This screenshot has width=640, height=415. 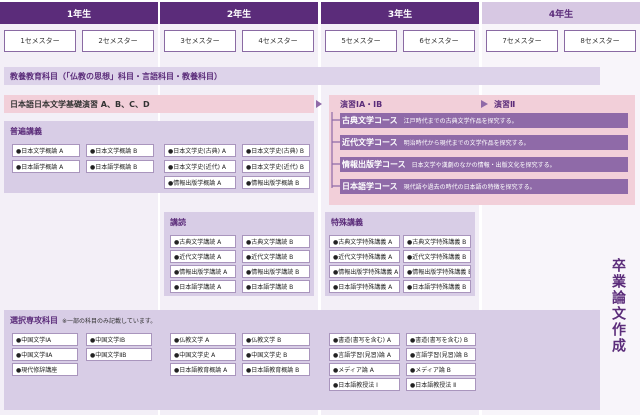 I want to click on year-4-header: 4年生, so click(x=561, y=13).